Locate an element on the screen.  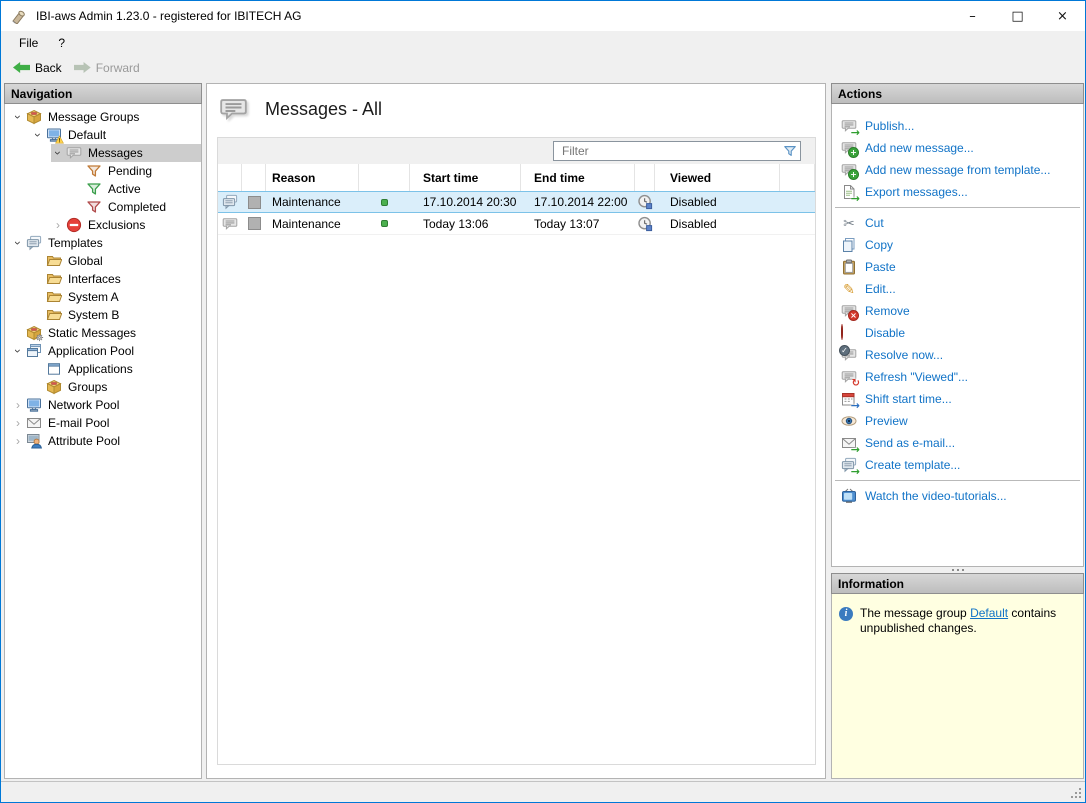
green-status-icon is located at coordinates (384, 223).